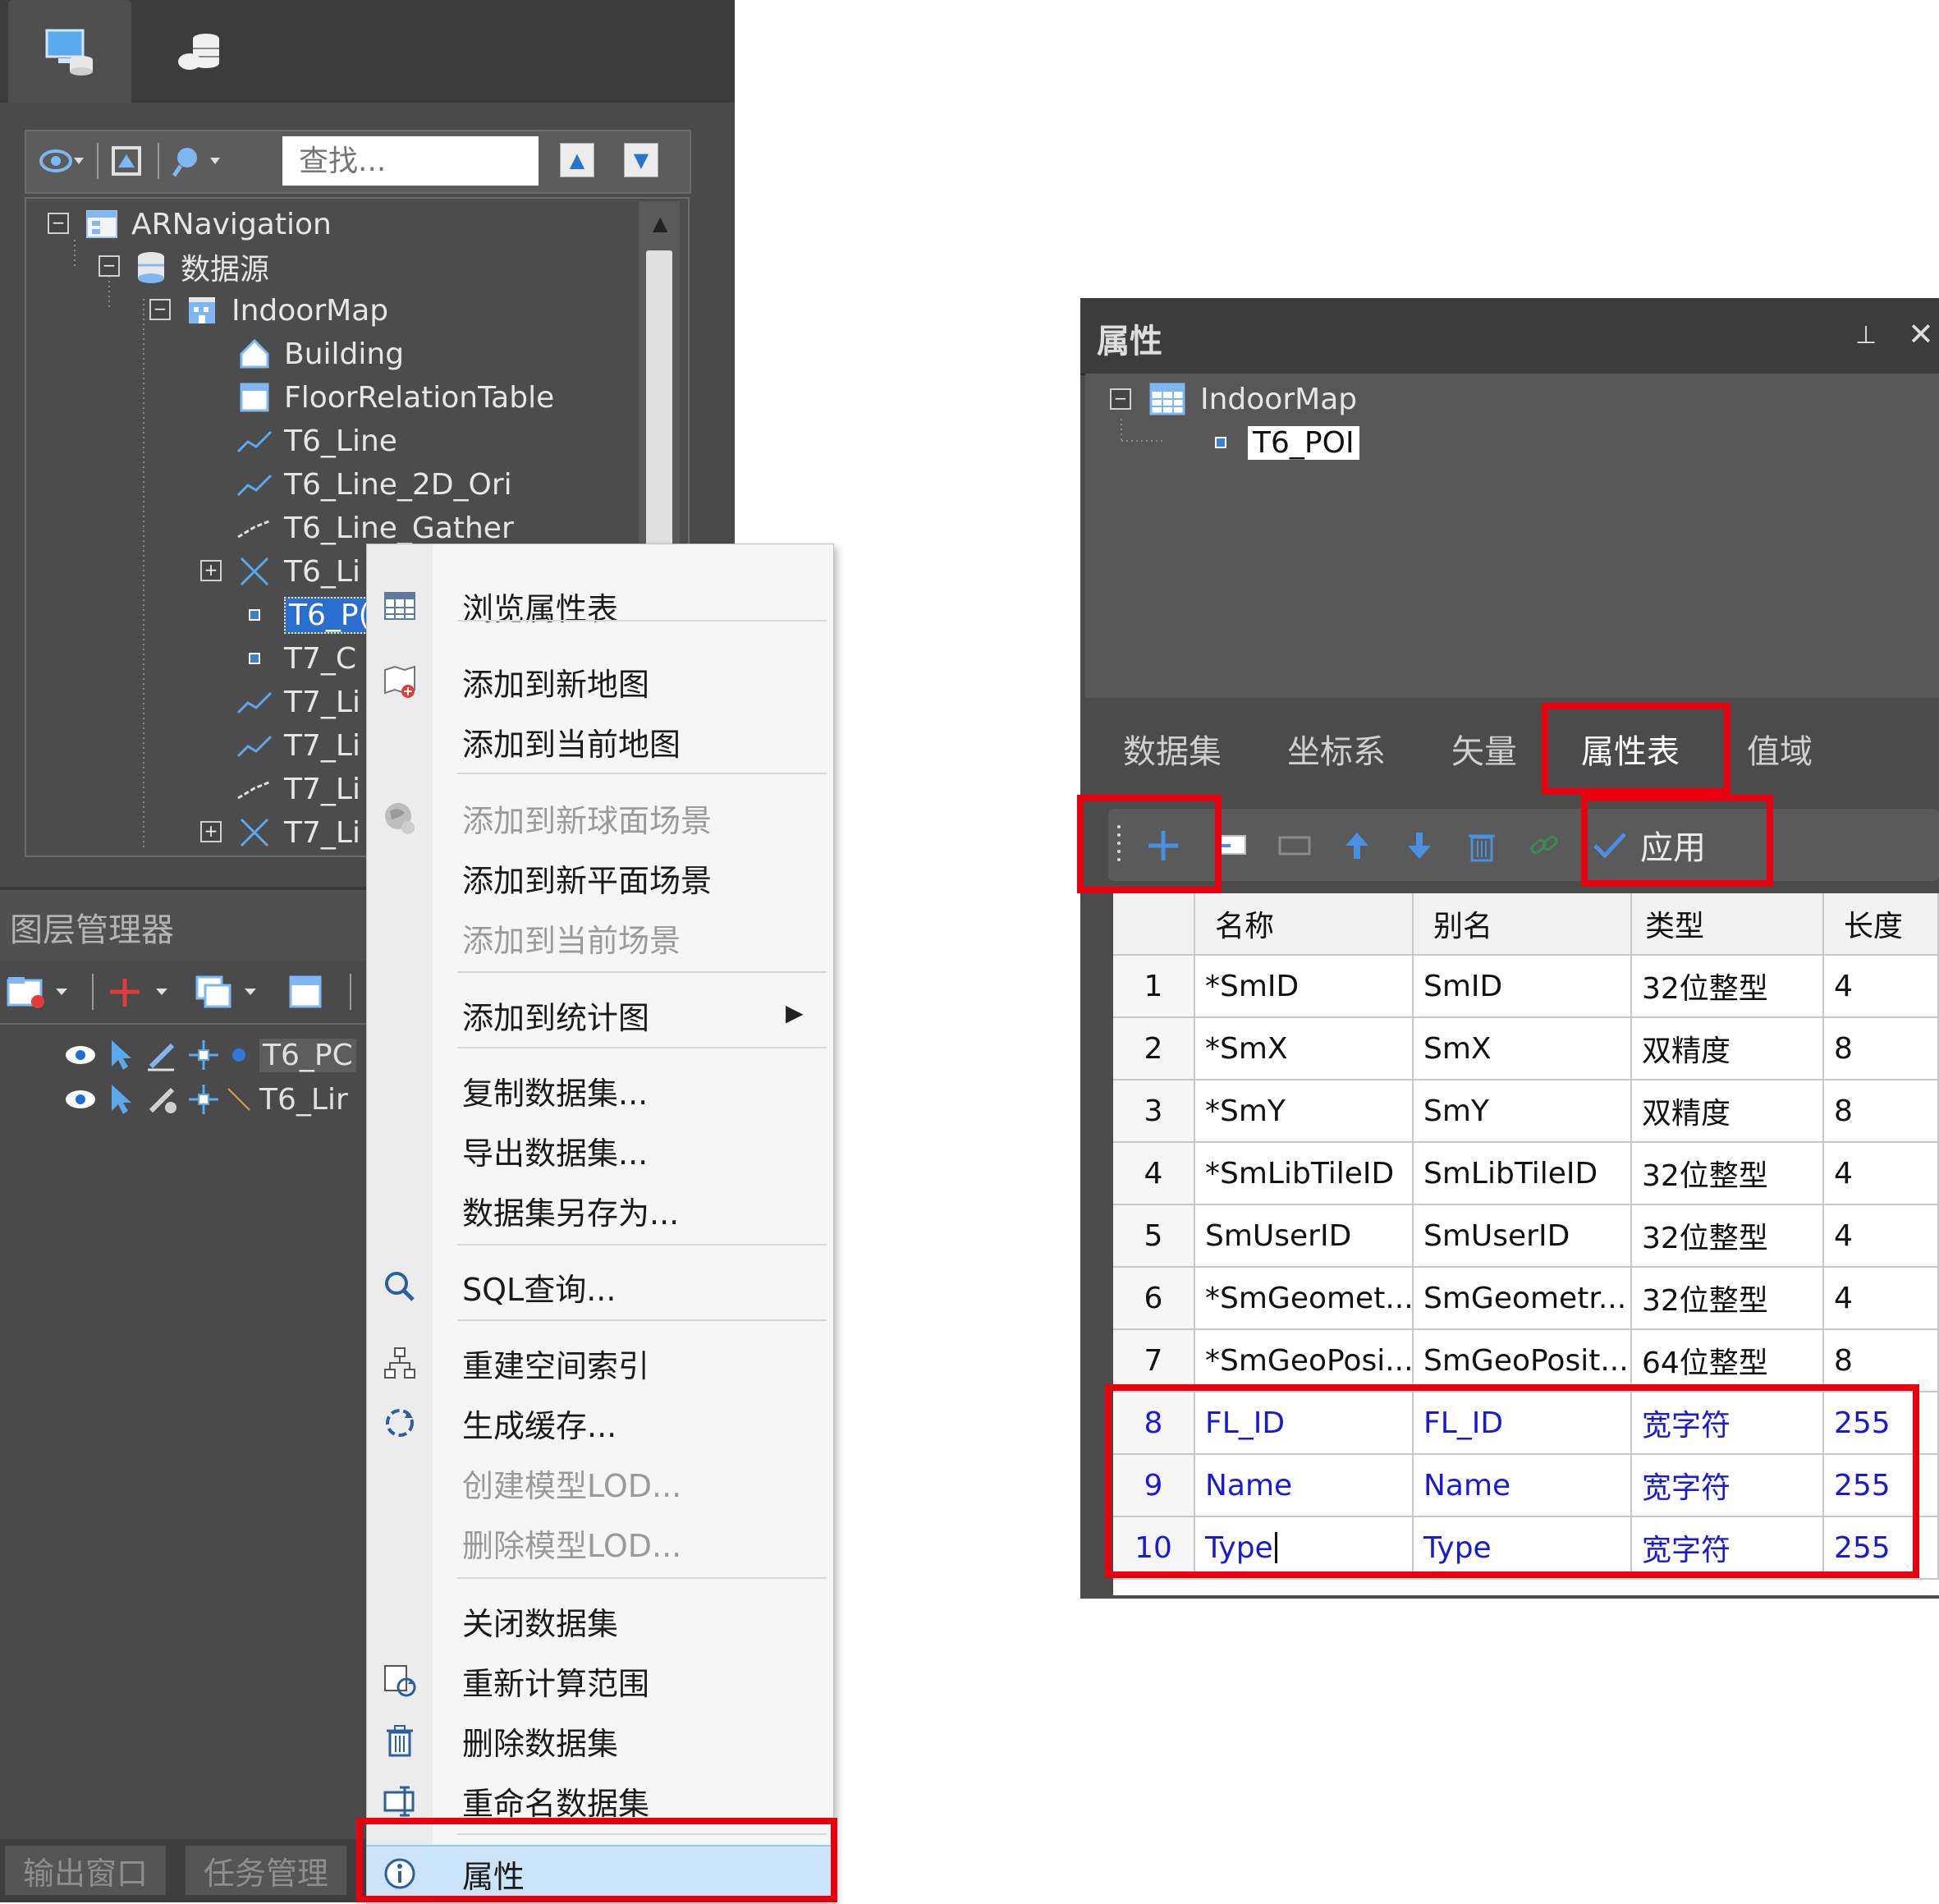 This screenshot has width=1939, height=1904. I want to click on column-header-type: 类型, so click(1728, 924).